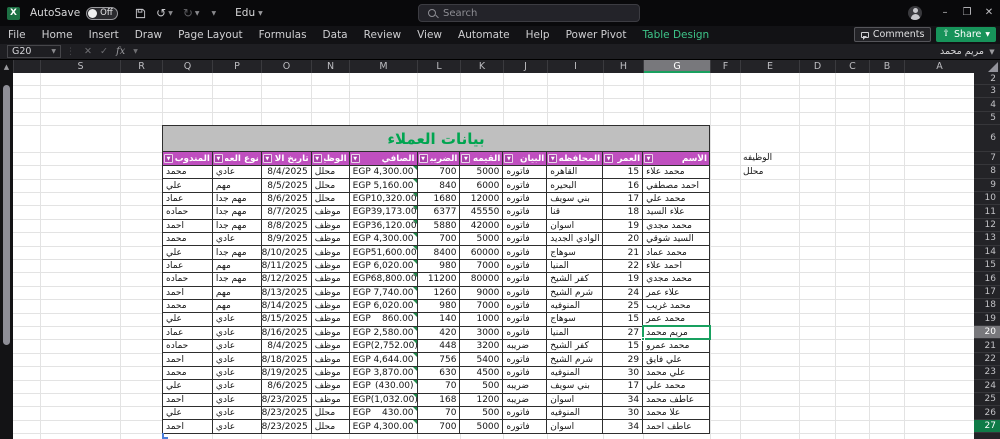 The image size is (1000, 439). Describe the element at coordinates (987, 105) in the screenshot. I see `row-header-4: 4` at that location.